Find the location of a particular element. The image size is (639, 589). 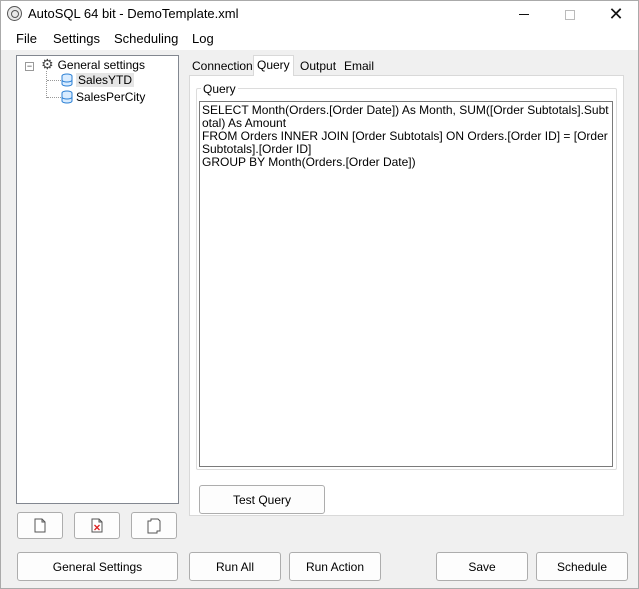

copy-item-button is located at coordinates (154, 525).